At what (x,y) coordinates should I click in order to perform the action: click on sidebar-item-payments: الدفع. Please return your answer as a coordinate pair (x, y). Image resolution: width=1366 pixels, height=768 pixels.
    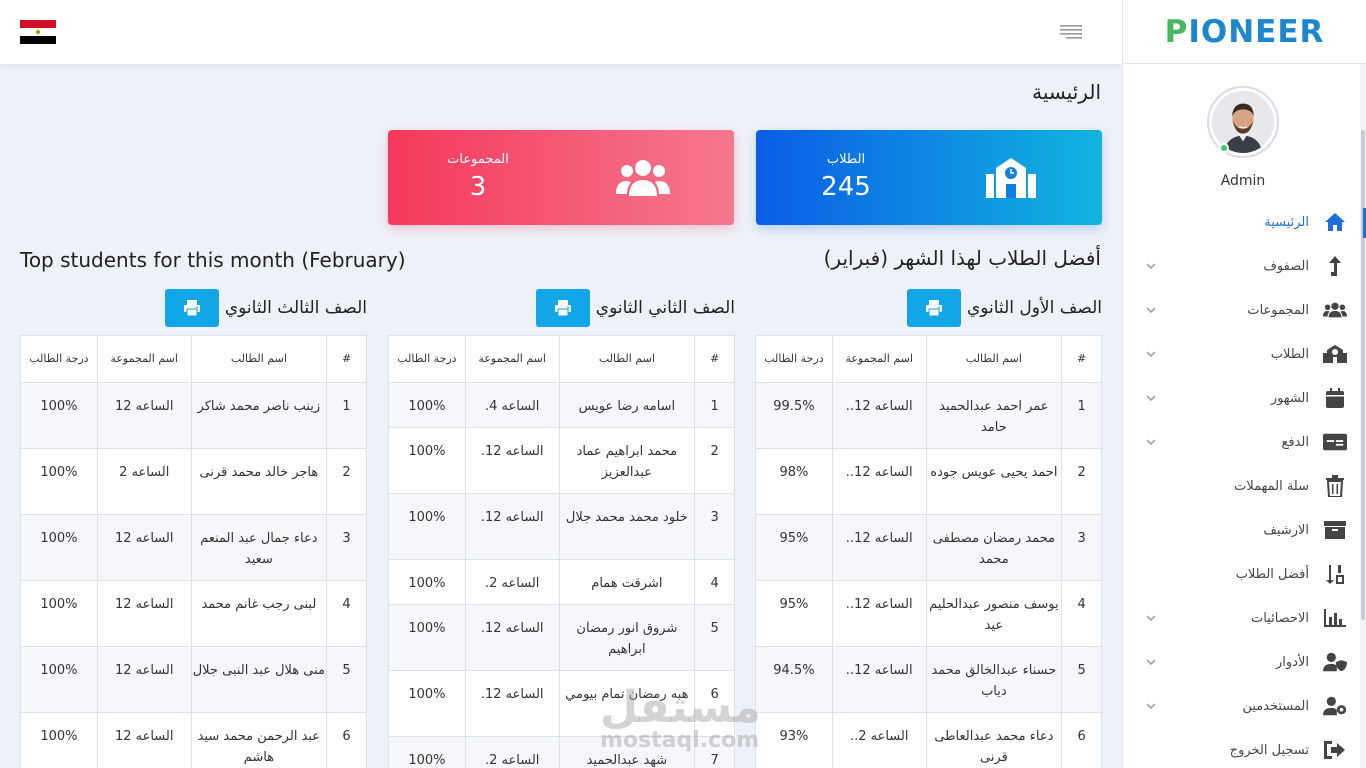
    Looking at the image, I should click on (1242, 442).